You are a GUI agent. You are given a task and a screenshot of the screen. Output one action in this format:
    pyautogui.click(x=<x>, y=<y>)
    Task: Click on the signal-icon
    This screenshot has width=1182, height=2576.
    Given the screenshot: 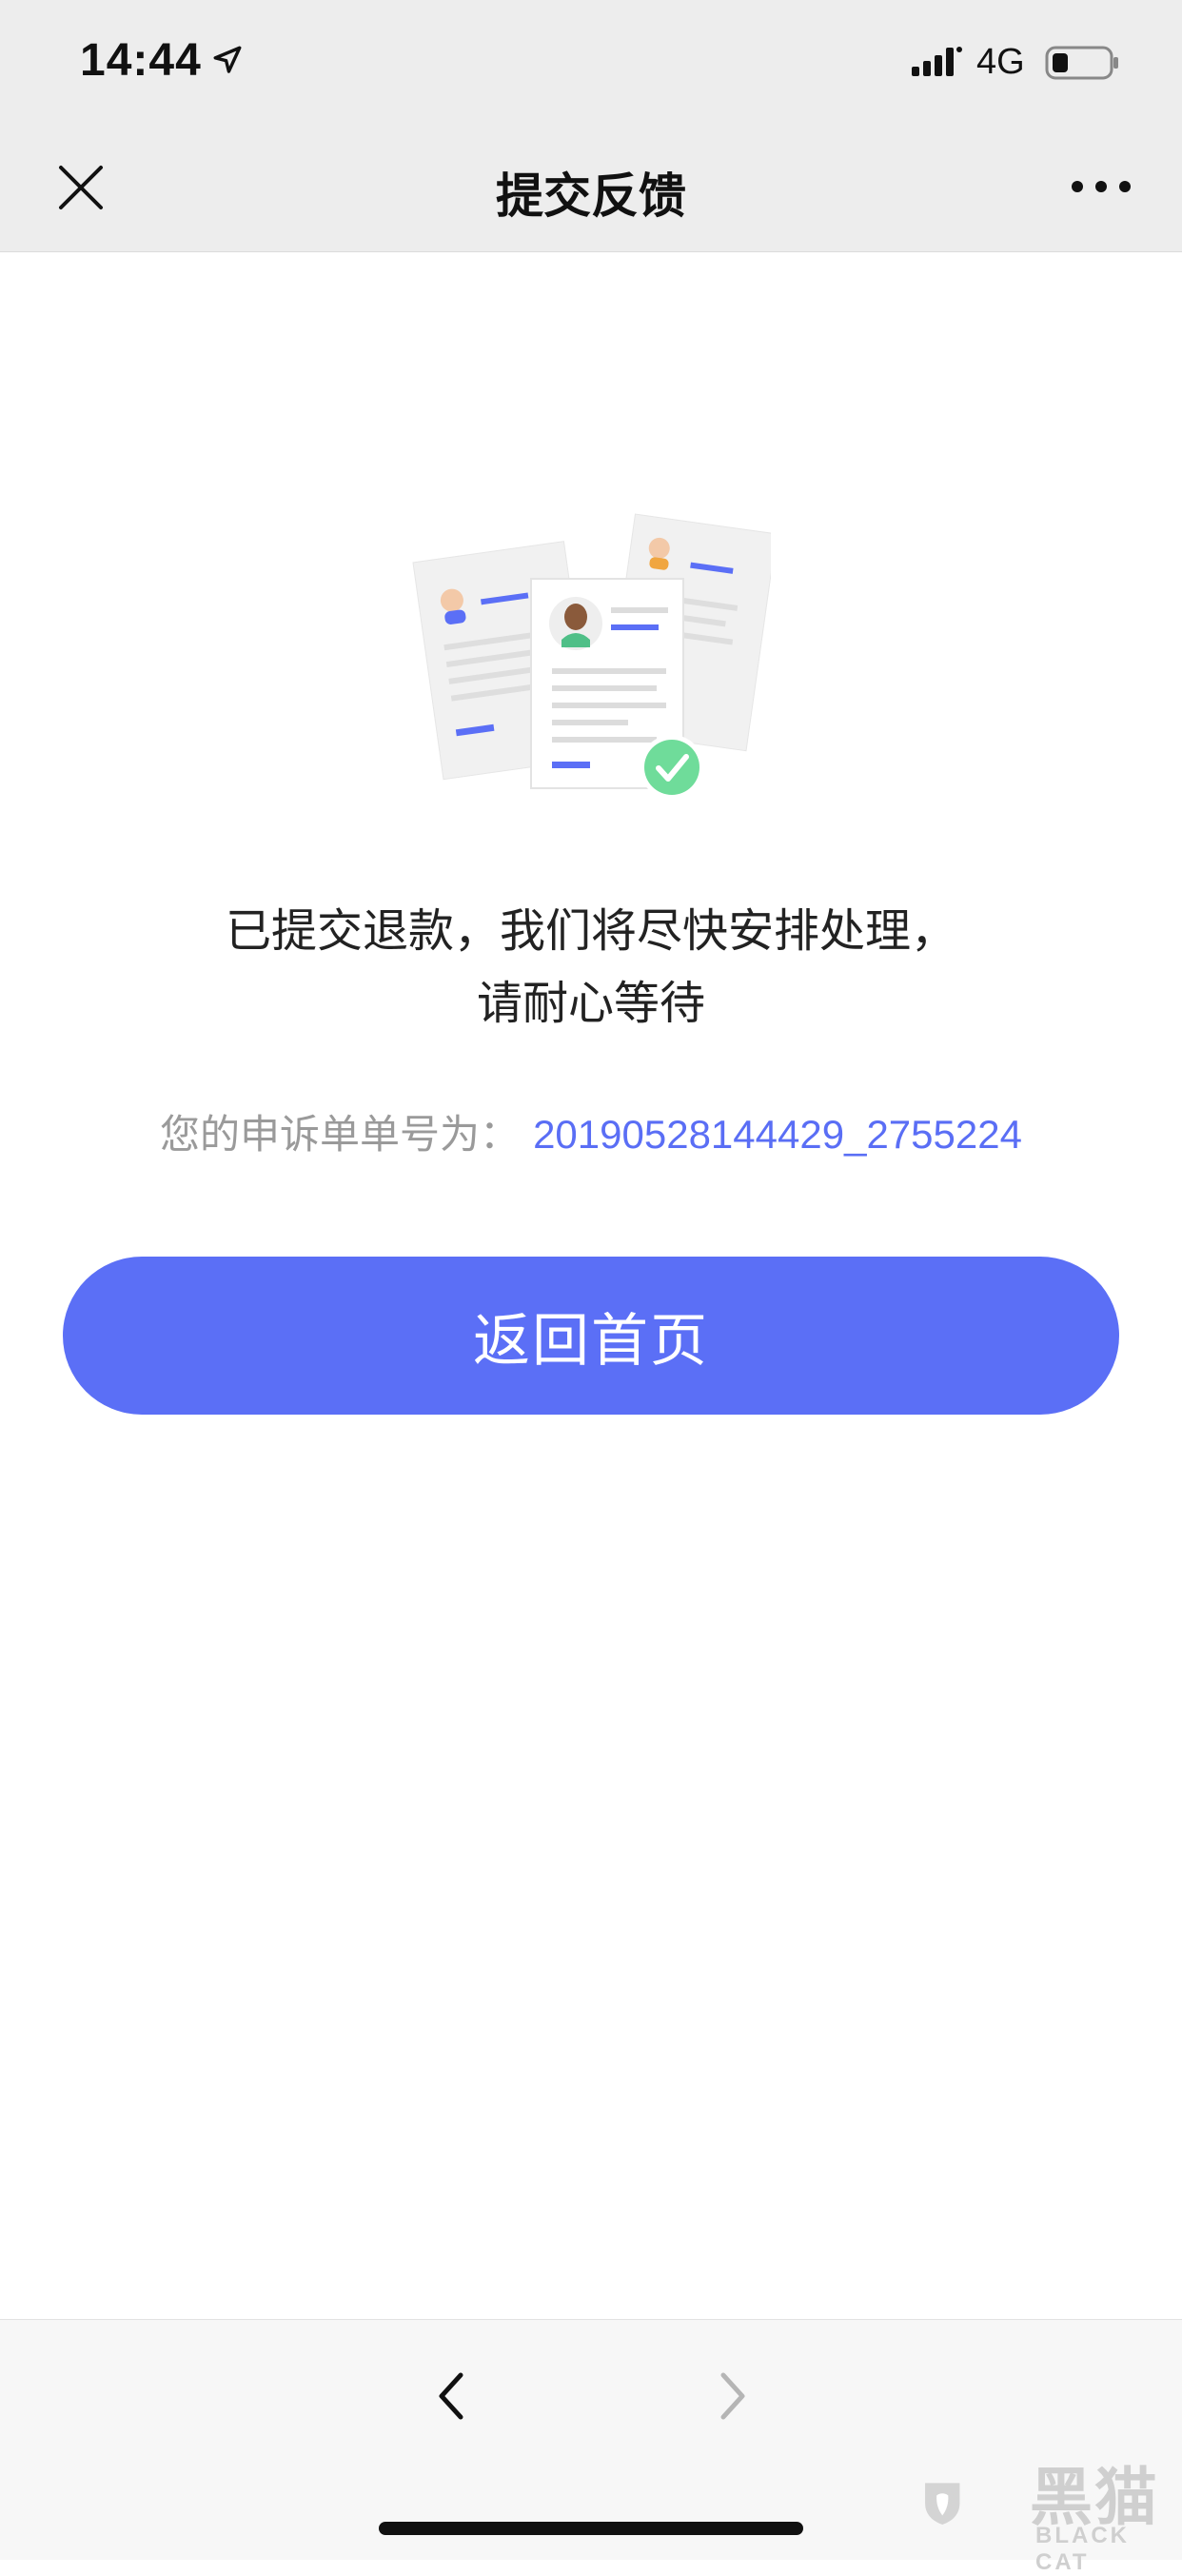 What is the action you would take?
    pyautogui.click(x=937, y=61)
    